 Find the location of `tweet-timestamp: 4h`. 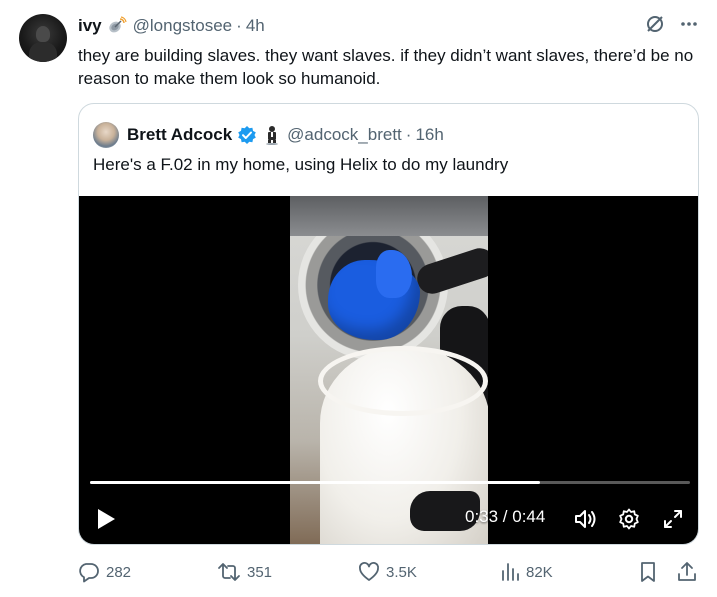

tweet-timestamp: 4h is located at coordinates (255, 26).